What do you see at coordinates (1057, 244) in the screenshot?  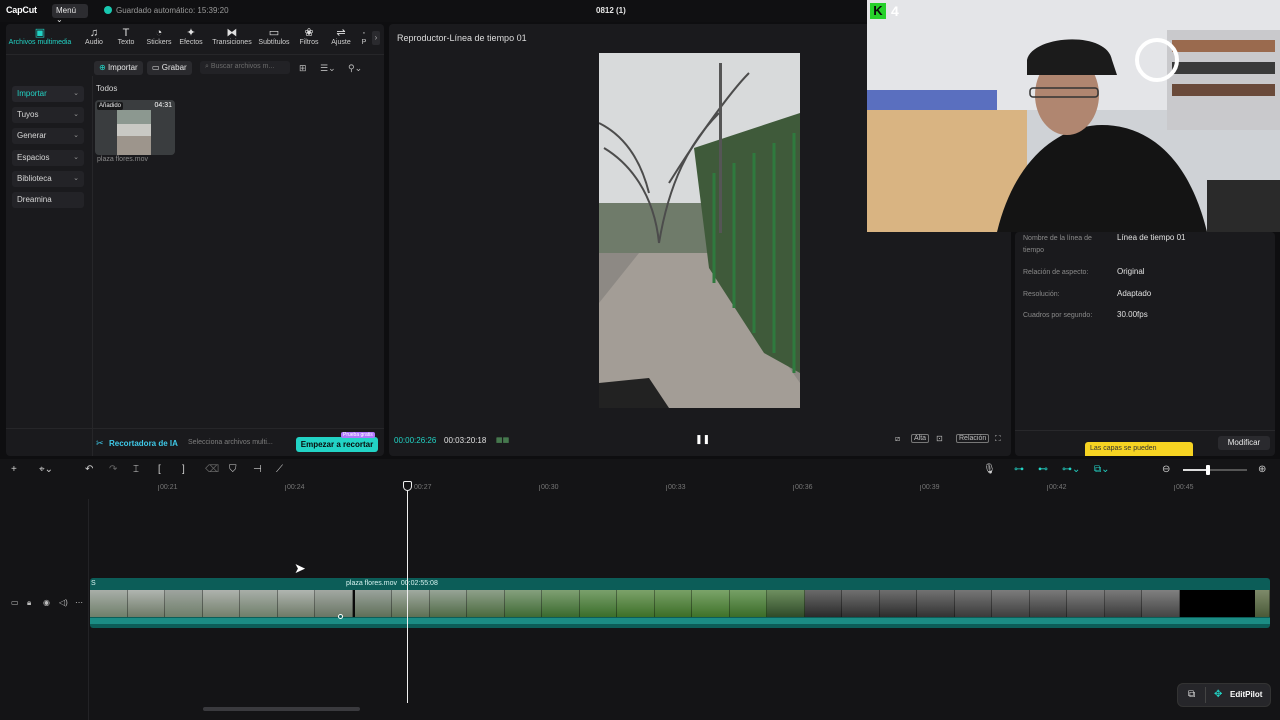 I see `prop-label: Nombre de la línea de tiempo` at bounding box center [1057, 244].